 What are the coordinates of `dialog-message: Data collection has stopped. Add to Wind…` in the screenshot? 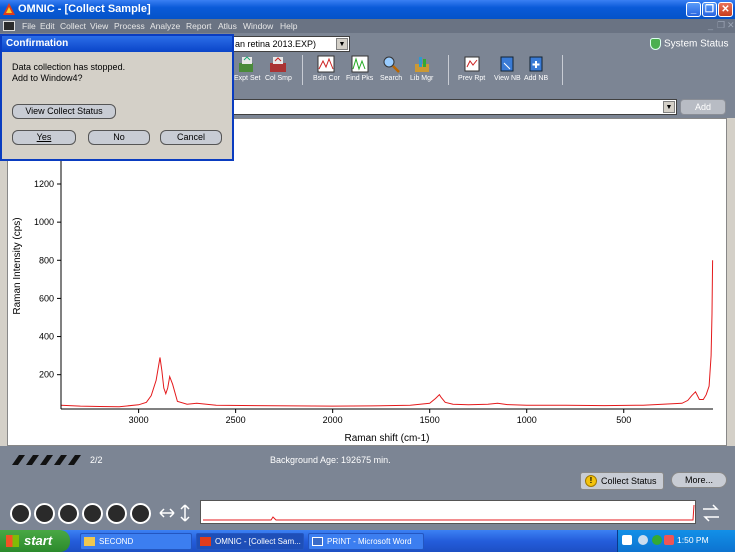 It's located at (68, 73).